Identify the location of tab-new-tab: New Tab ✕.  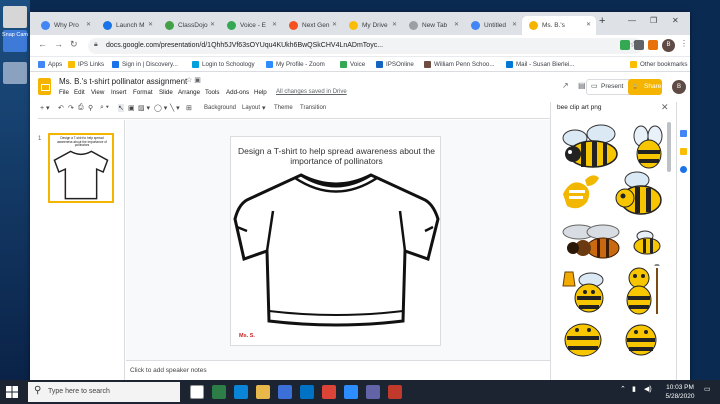
(433, 25).